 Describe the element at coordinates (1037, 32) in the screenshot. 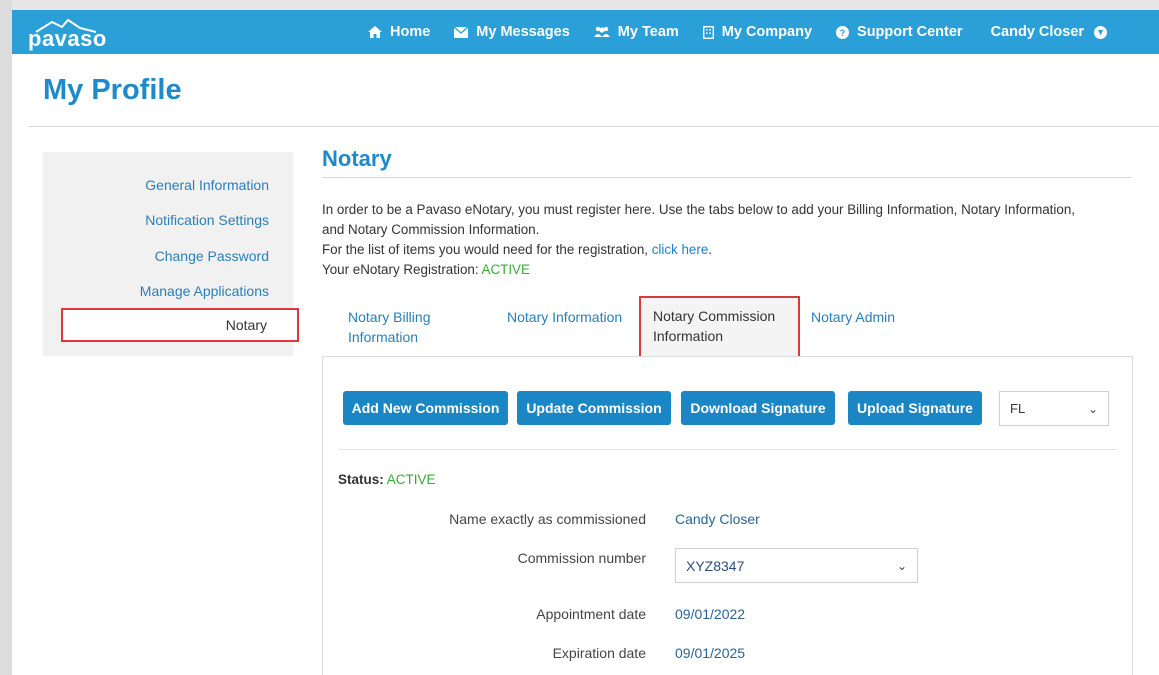

I see `user-name: Candy Closer` at that location.